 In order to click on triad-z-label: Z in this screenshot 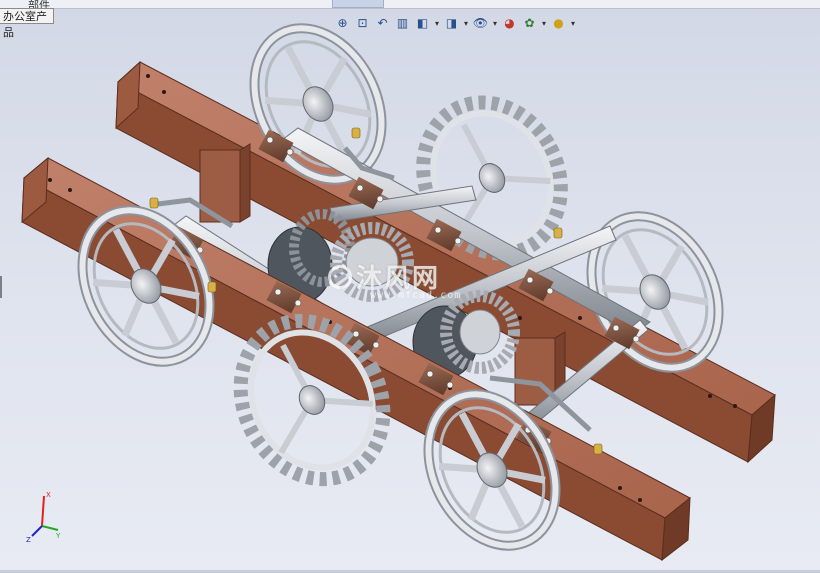, I will do `click(28, 539)`.